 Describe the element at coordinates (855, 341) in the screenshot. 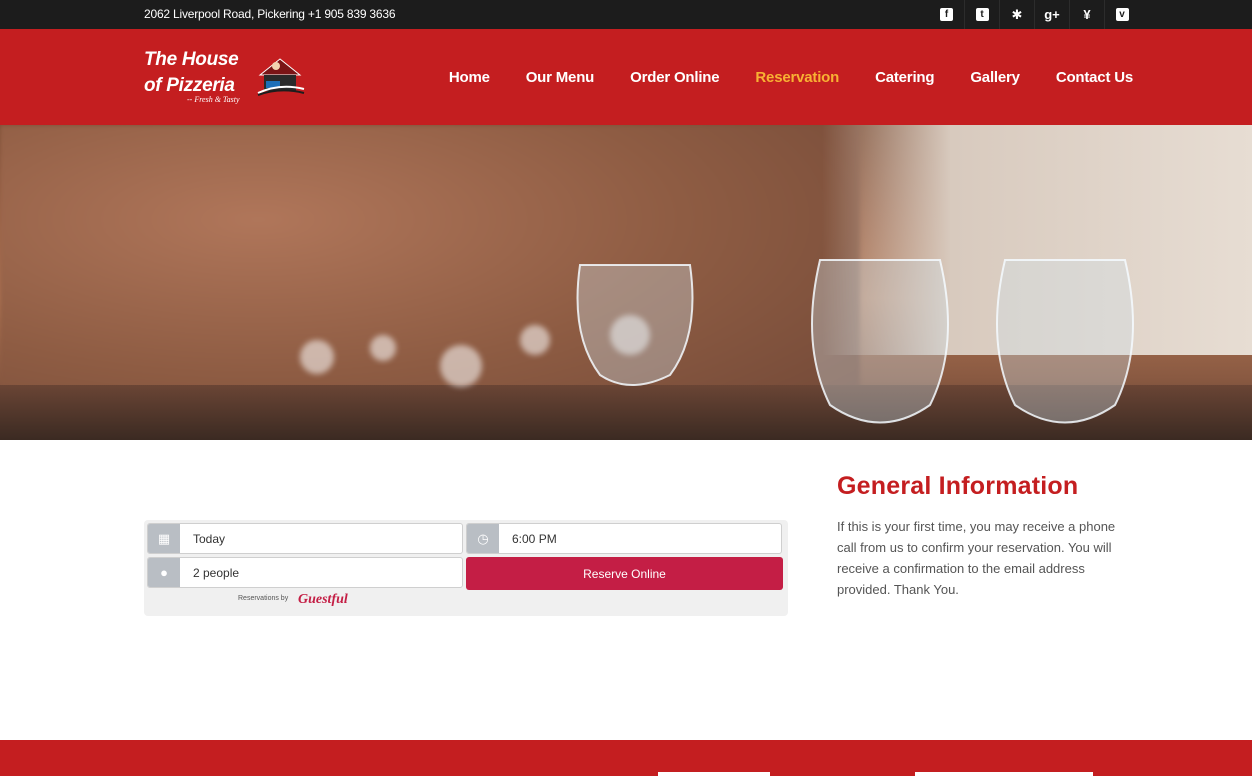

I see `wine-glasses-icon` at that location.